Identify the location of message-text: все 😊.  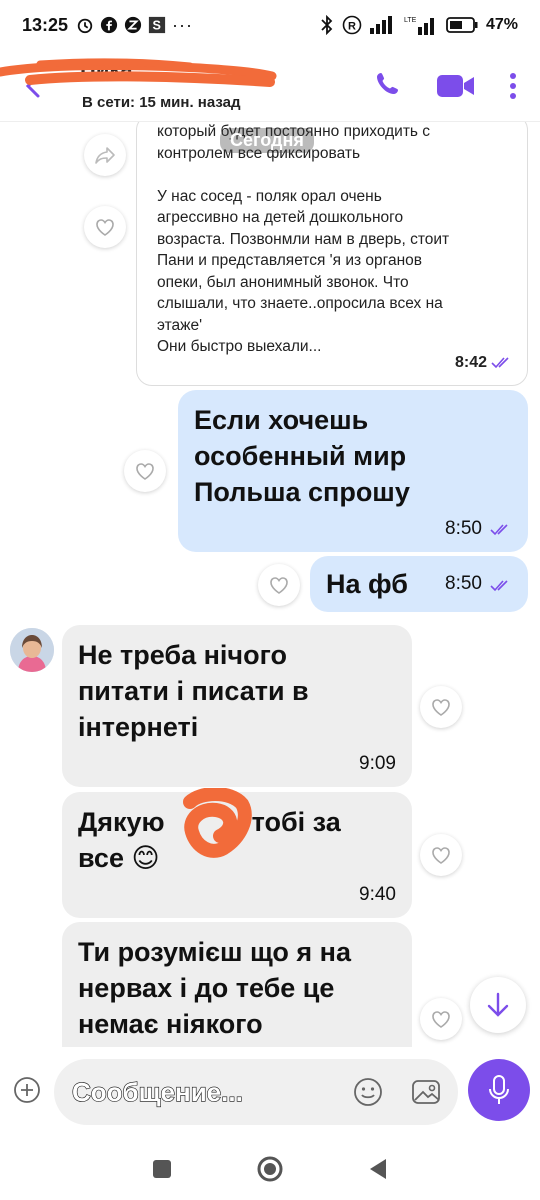
(119, 858).